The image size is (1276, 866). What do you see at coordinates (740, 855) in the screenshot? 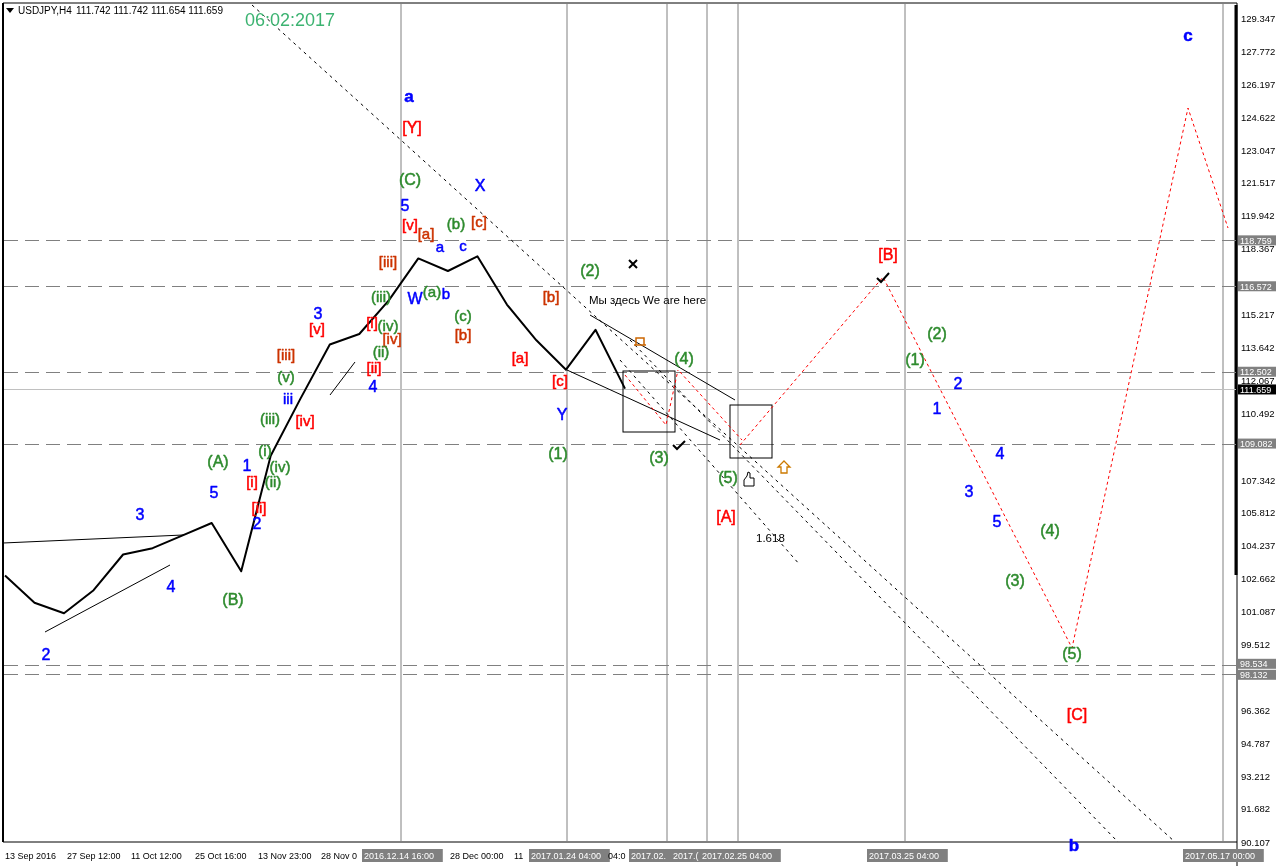
I see `time-marker-tag: 2017.02.25 04:00` at bounding box center [740, 855].